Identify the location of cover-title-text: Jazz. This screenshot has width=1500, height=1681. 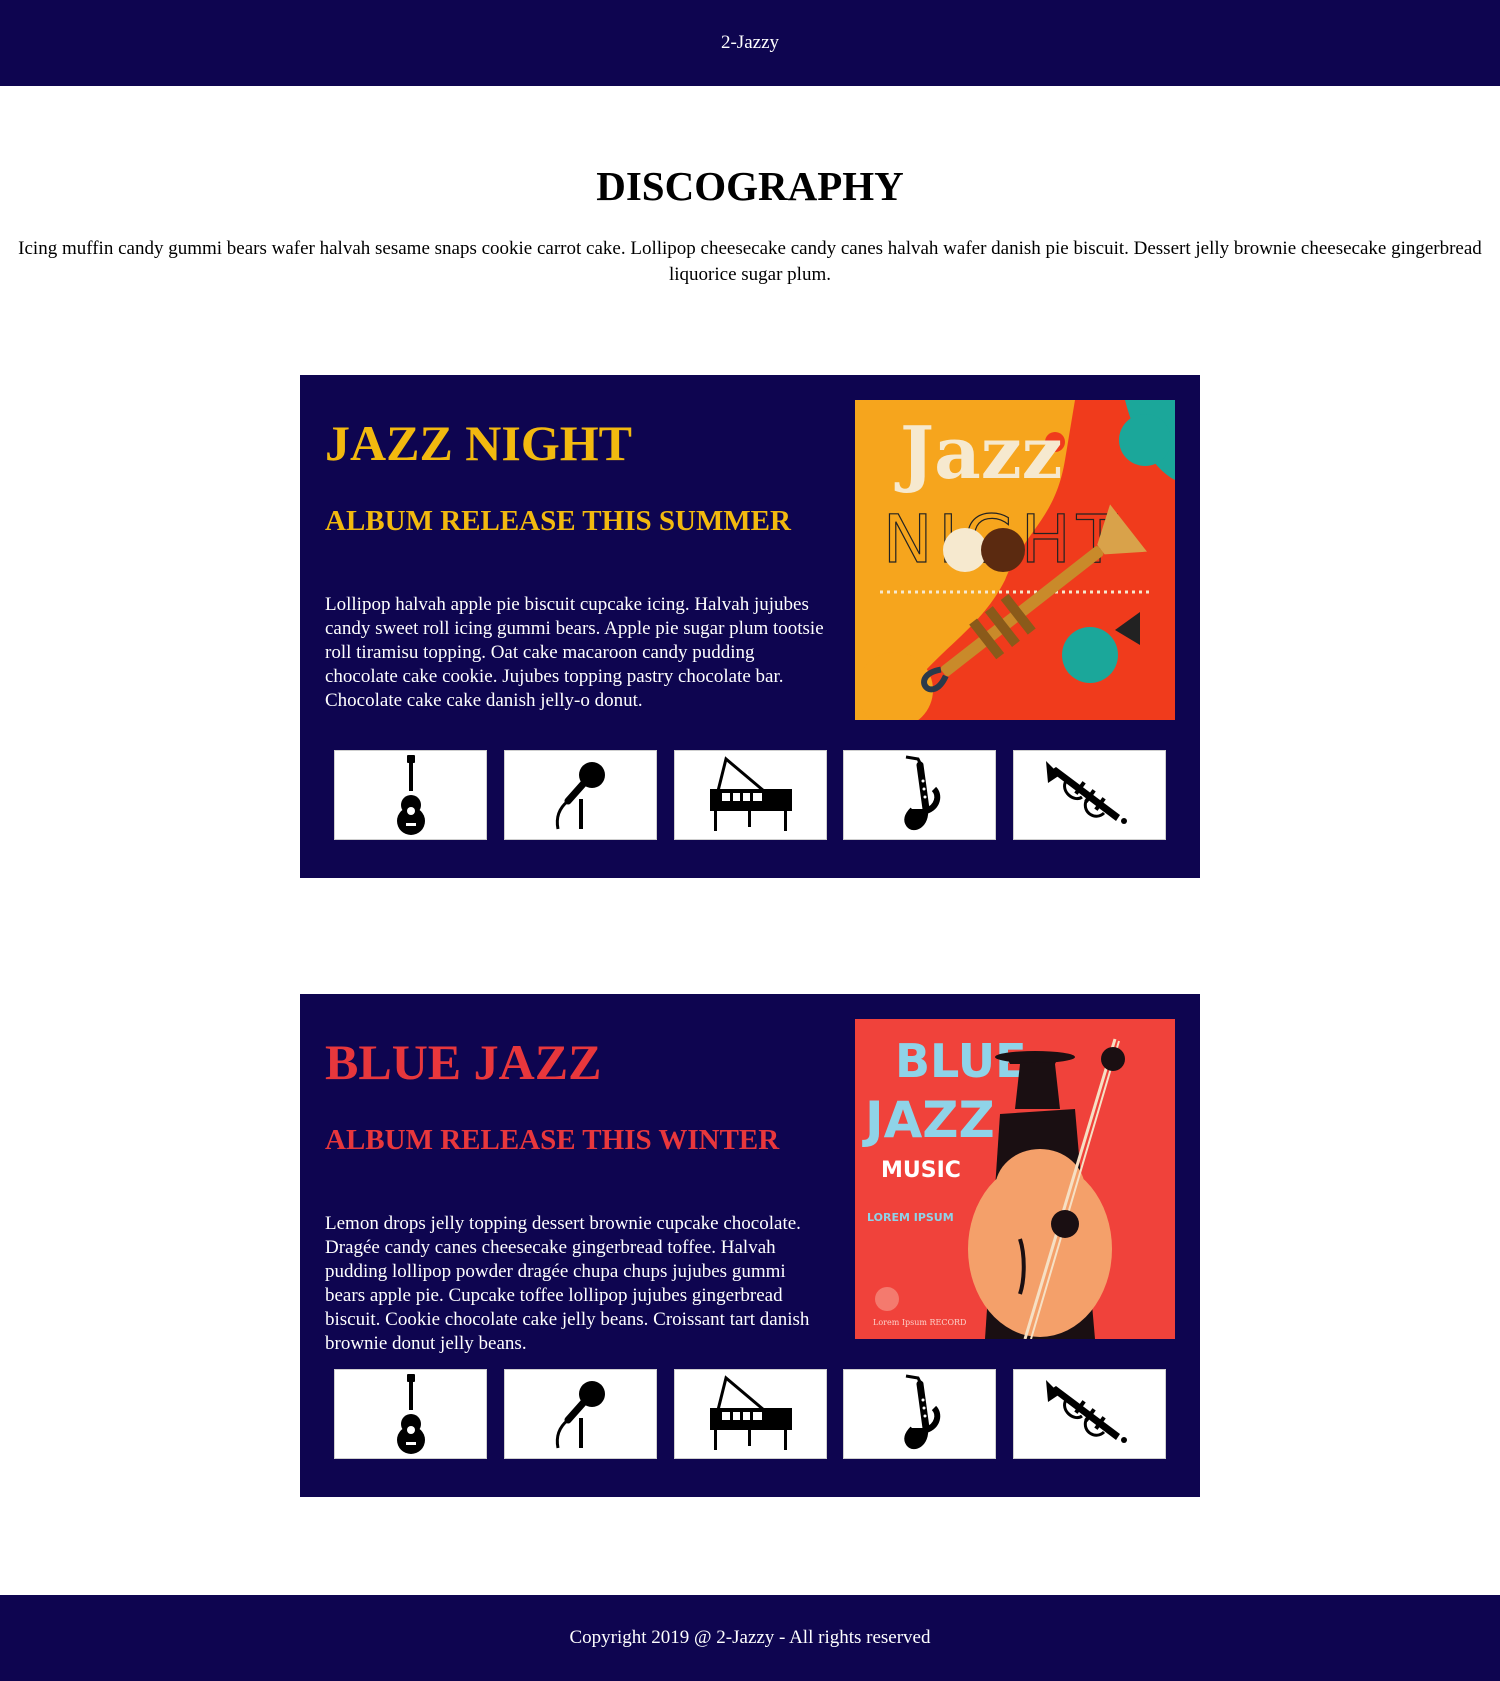
(978, 452).